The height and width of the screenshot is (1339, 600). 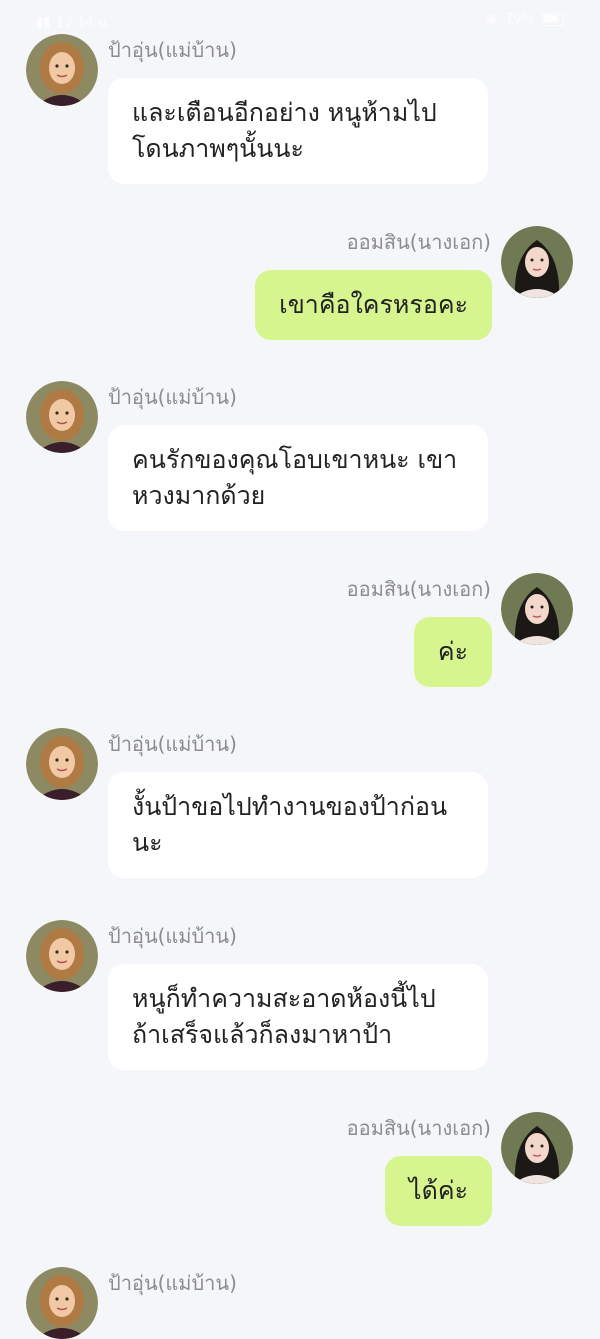 What do you see at coordinates (298, 825) in the screenshot?
I see `message-bubble: งั้นป้าขอไปทำงานของป้าก่อนนะ` at bounding box center [298, 825].